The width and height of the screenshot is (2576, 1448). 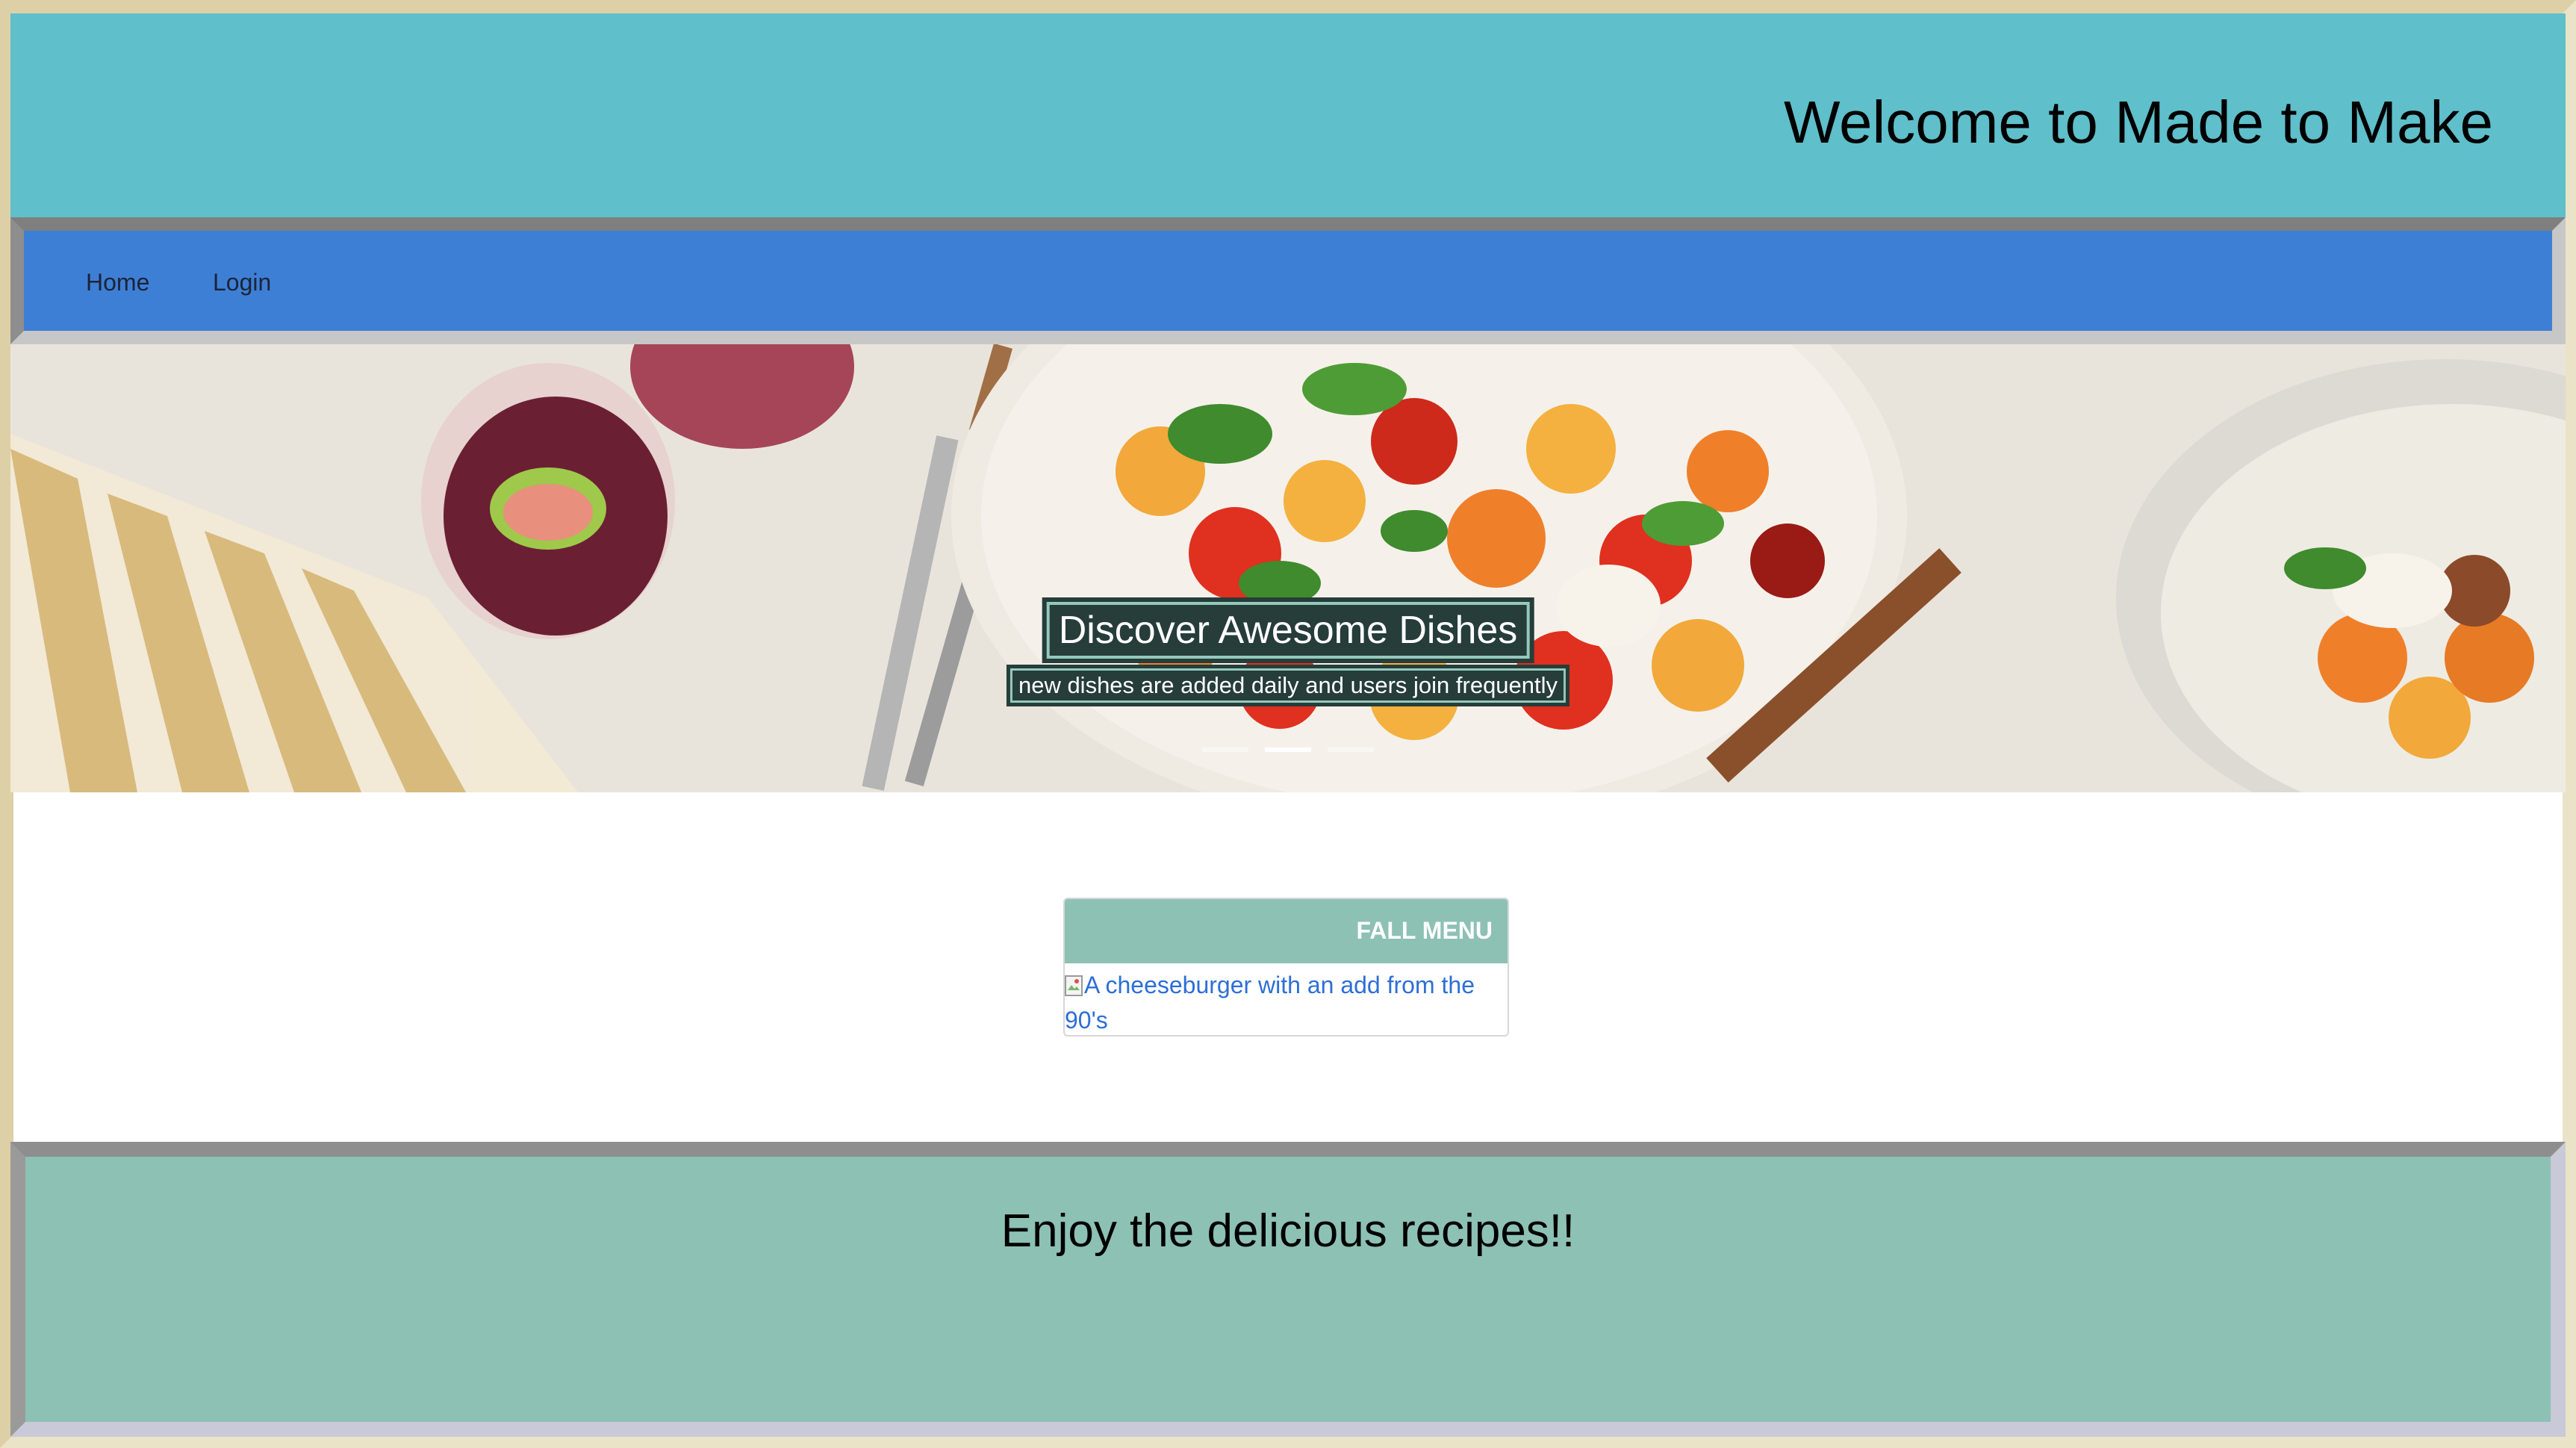 What do you see at coordinates (117, 282) in the screenshot?
I see `nav-link-home: Home` at bounding box center [117, 282].